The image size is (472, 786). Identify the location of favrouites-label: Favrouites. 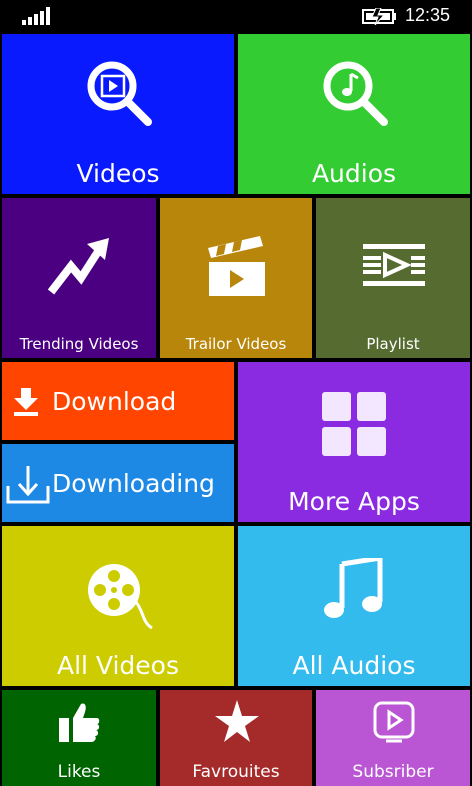
(236, 772).